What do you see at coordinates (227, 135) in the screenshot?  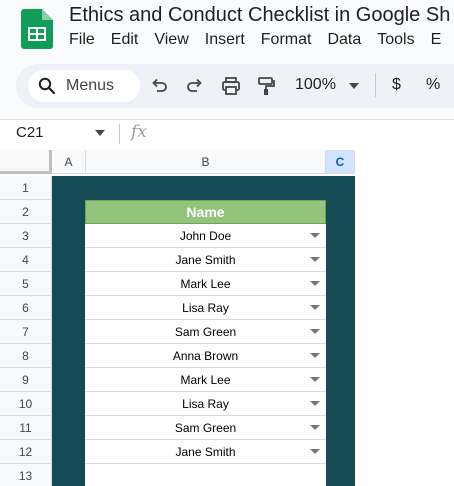 I see `formula-bar` at bounding box center [227, 135].